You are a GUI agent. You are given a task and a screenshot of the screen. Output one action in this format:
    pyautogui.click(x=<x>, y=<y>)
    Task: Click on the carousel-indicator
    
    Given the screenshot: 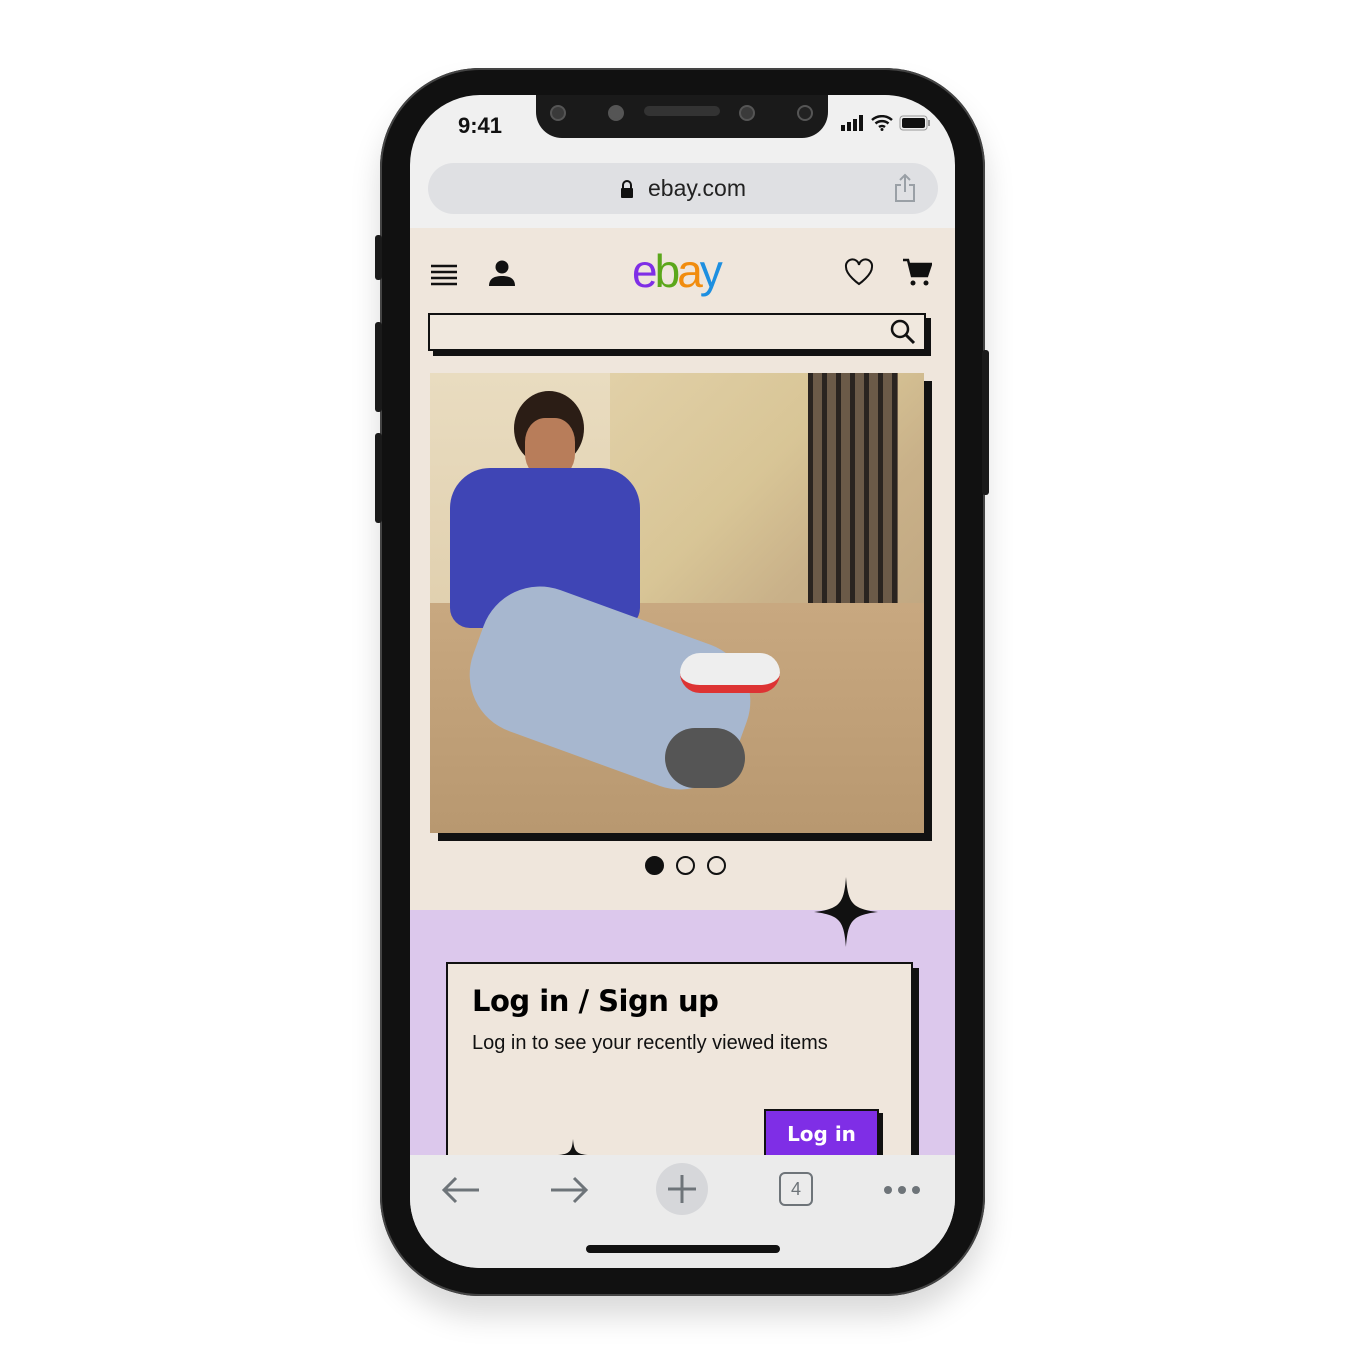 What is the action you would take?
    pyautogui.click(x=685, y=865)
    